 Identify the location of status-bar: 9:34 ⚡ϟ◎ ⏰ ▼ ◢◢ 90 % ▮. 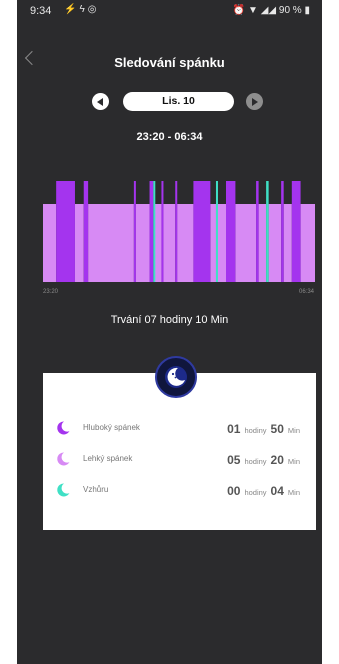
(169, 11).